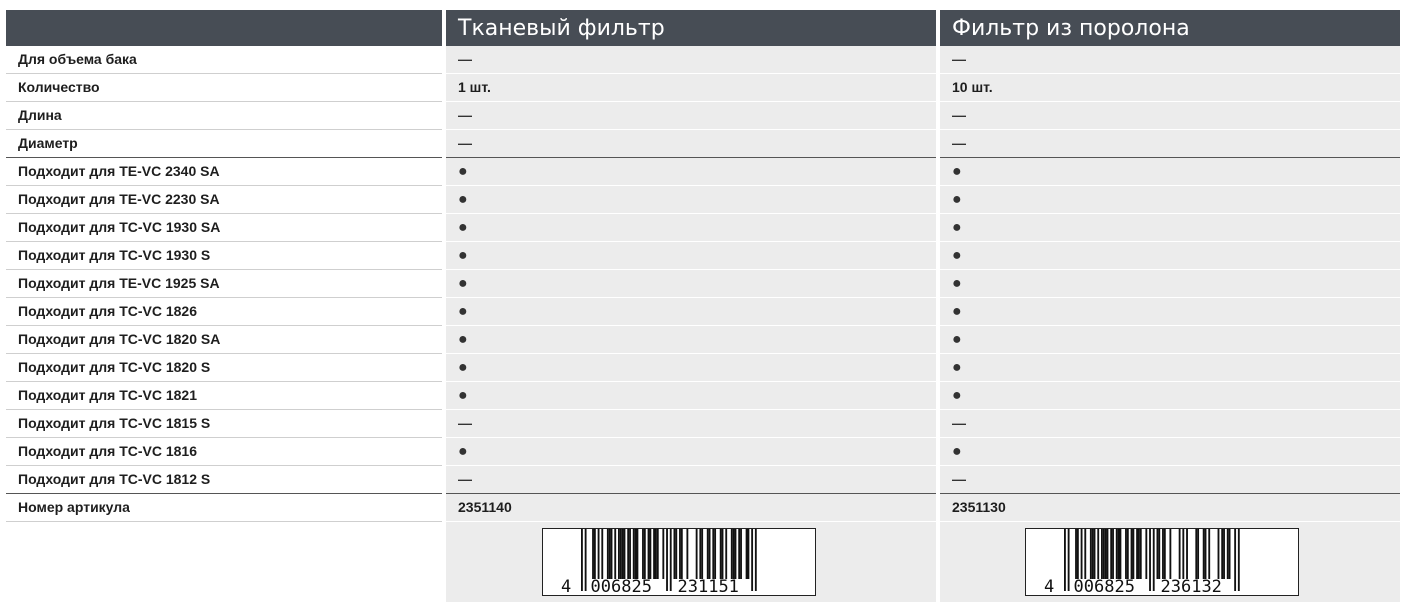 The width and height of the screenshot is (1405, 604). What do you see at coordinates (224, 88) in the screenshot?
I see `row-label: Количество` at bounding box center [224, 88].